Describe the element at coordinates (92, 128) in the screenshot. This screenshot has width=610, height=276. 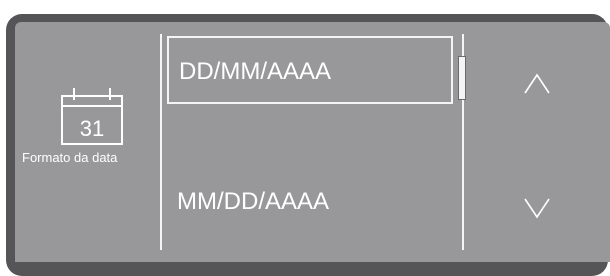
I see `calendar-day: 31` at that location.